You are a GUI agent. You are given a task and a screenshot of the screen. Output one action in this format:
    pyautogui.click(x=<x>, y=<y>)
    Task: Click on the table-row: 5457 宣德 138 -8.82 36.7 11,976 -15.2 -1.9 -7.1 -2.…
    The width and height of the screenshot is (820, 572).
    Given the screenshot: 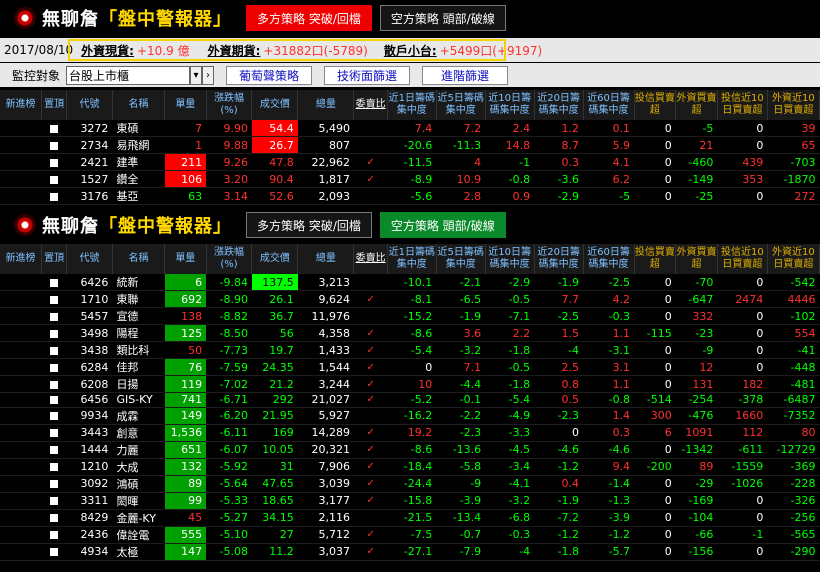 What is the action you would take?
    pyautogui.click(x=410, y=316)
    